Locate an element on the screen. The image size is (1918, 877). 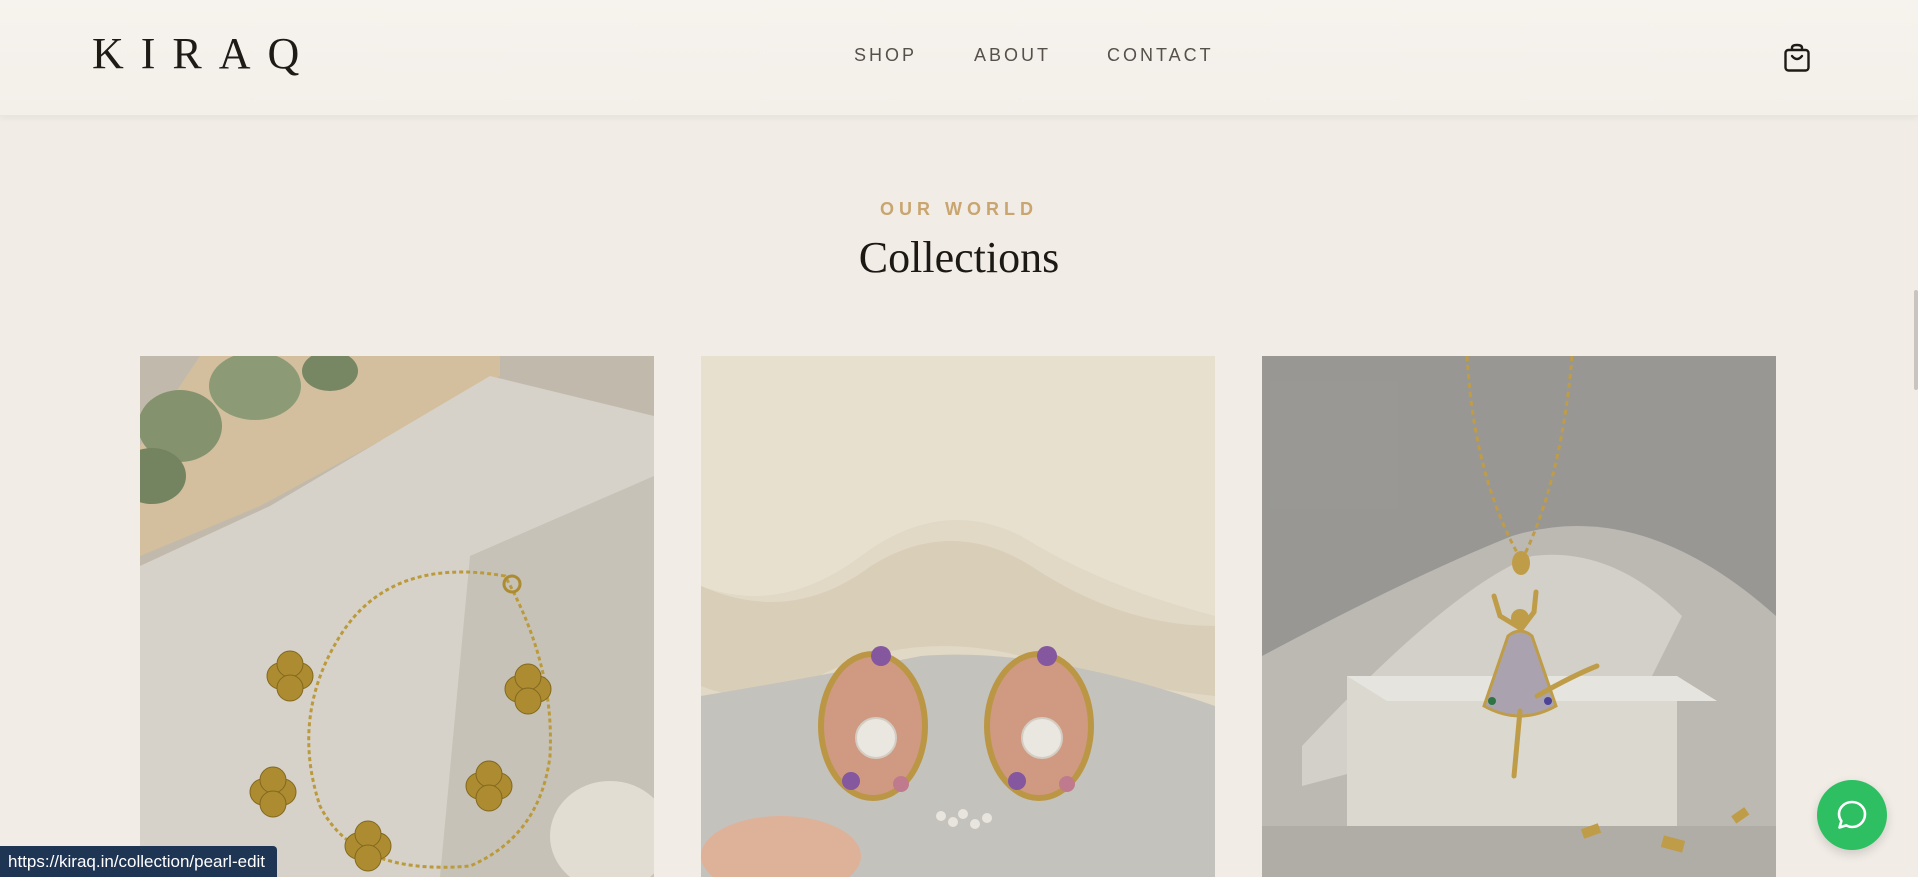
chat-bubble-icon is located at coordinates (1852, 814).